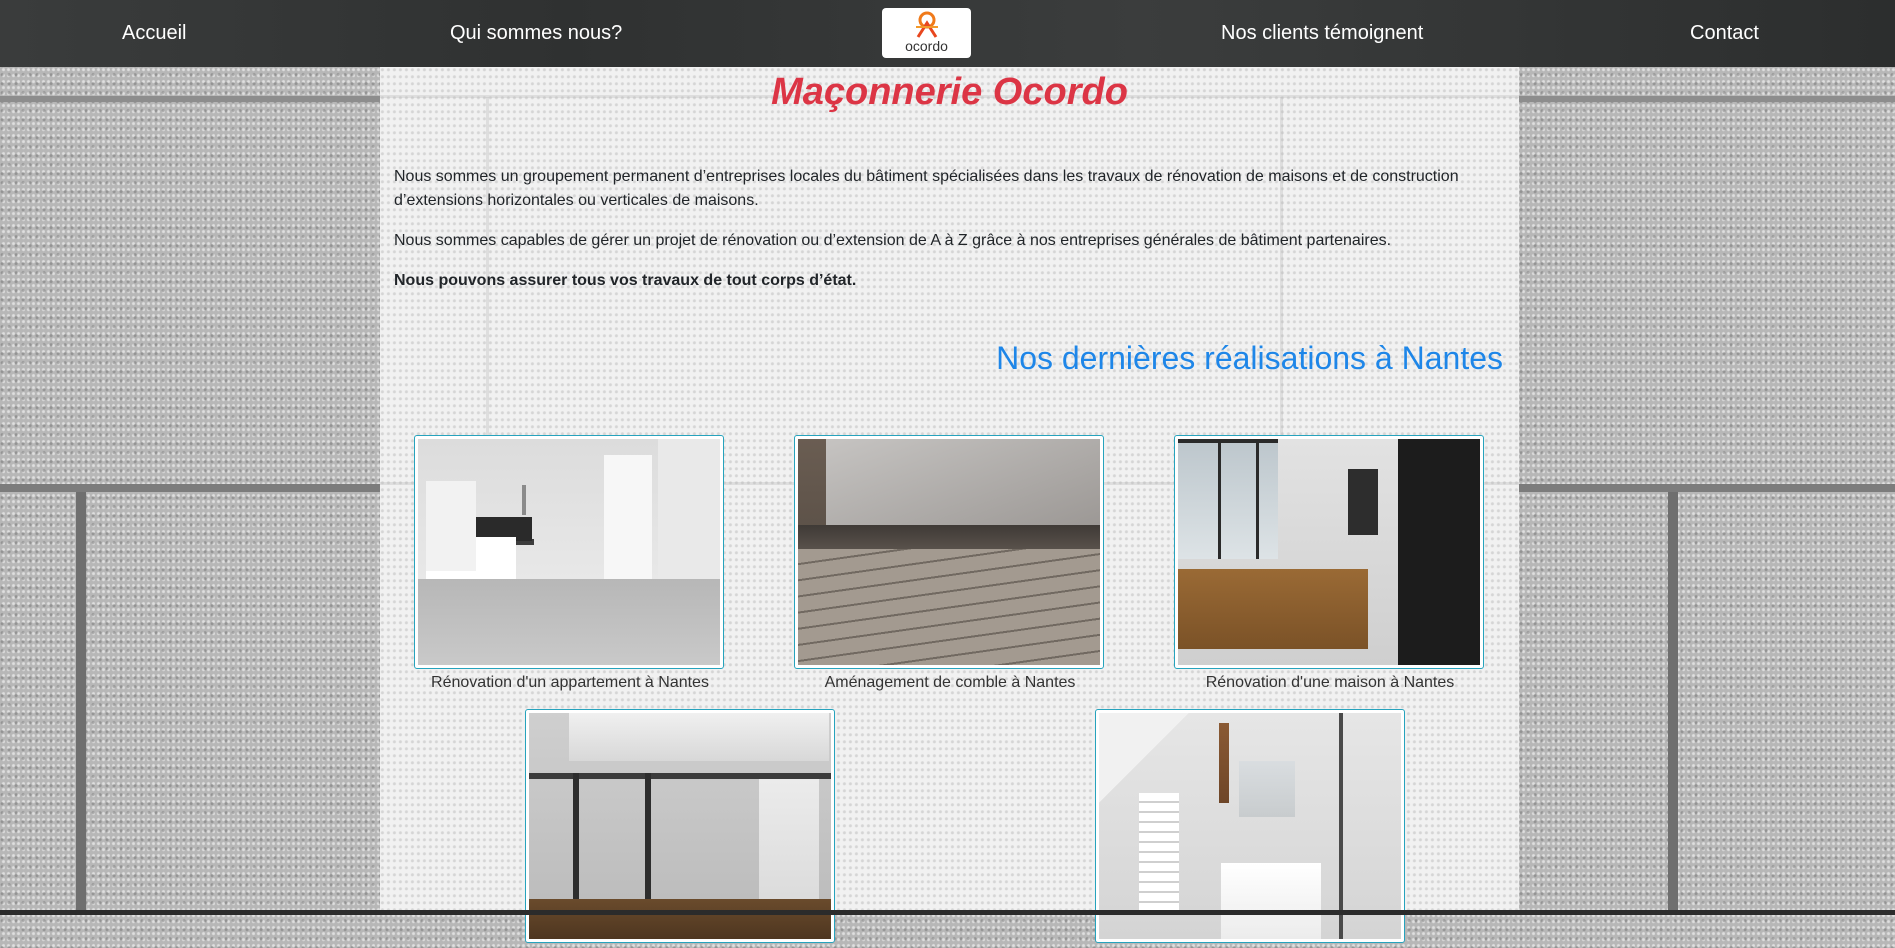  Describe the element at coordinates (947, 912) in the screenshot. I see `bottom-edge` at that location.